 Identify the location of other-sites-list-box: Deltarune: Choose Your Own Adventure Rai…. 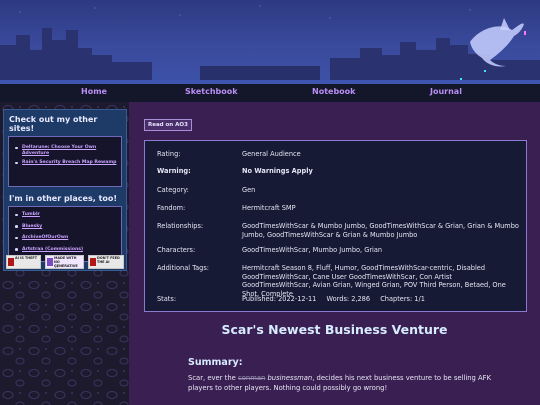
(65, 161).